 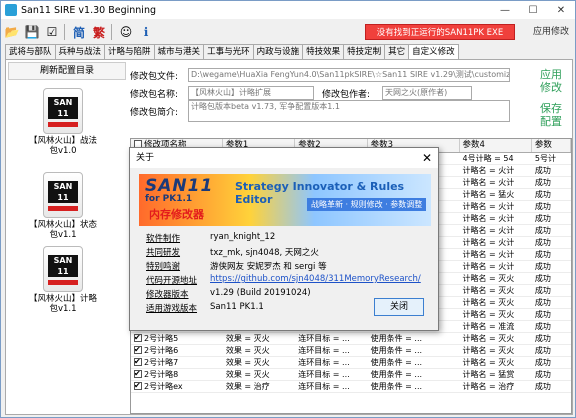 What do you see at coordinates (177, 374) in the screenshot?
I see `table-cell: 2号计略8` at bounding box center [177, 374].